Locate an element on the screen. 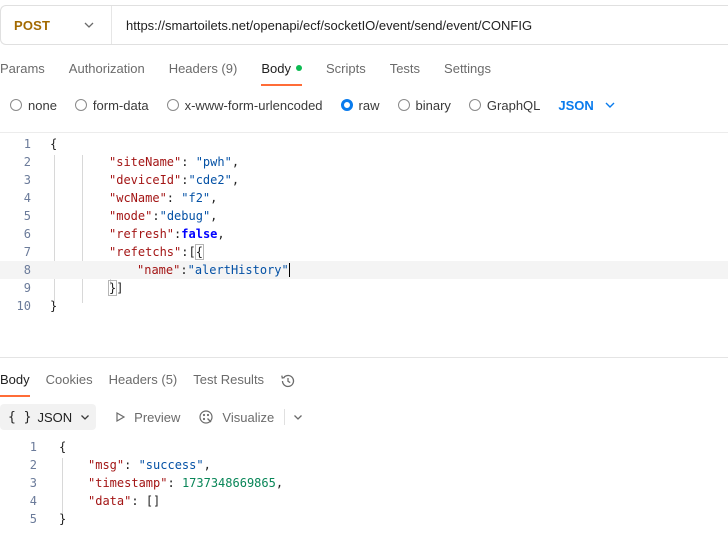 Image resolution: width=728 pixels, height=550 pixels. code-line: 3 "deviceId":"cde2", is located at coordinates (364, 180).